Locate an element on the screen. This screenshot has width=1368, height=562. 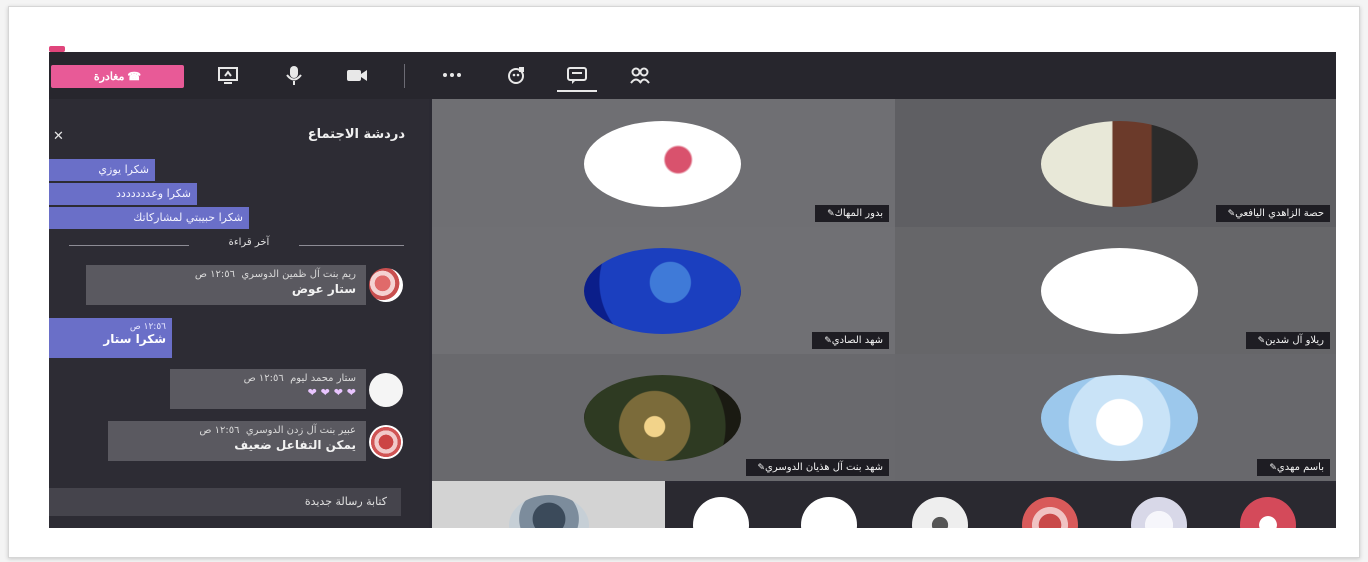
leave-button: ☎ مغادرة is located at coordinates (117, 76).